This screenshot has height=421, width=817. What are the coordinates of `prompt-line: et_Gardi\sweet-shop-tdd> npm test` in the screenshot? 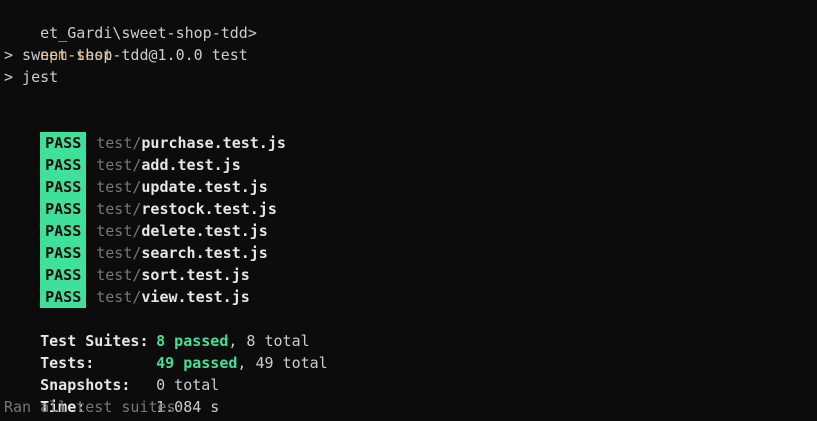 It's located at (130, 32).